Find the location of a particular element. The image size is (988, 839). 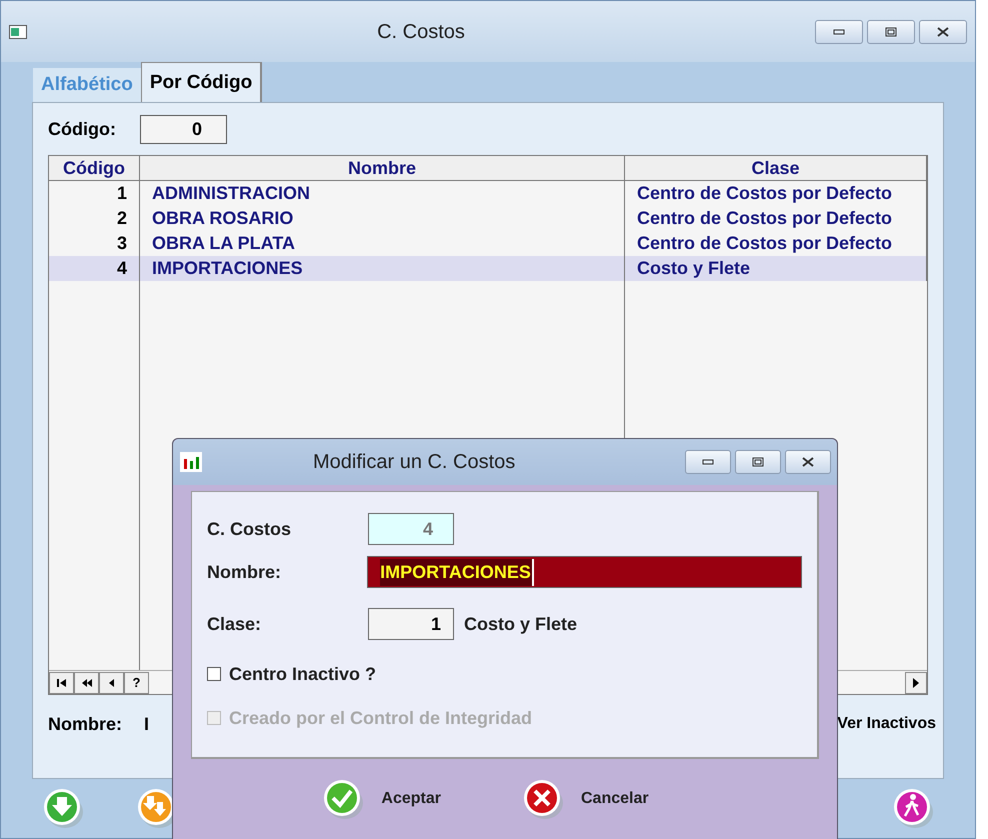

table-cell: 2 is located at coordinates (94, 219).